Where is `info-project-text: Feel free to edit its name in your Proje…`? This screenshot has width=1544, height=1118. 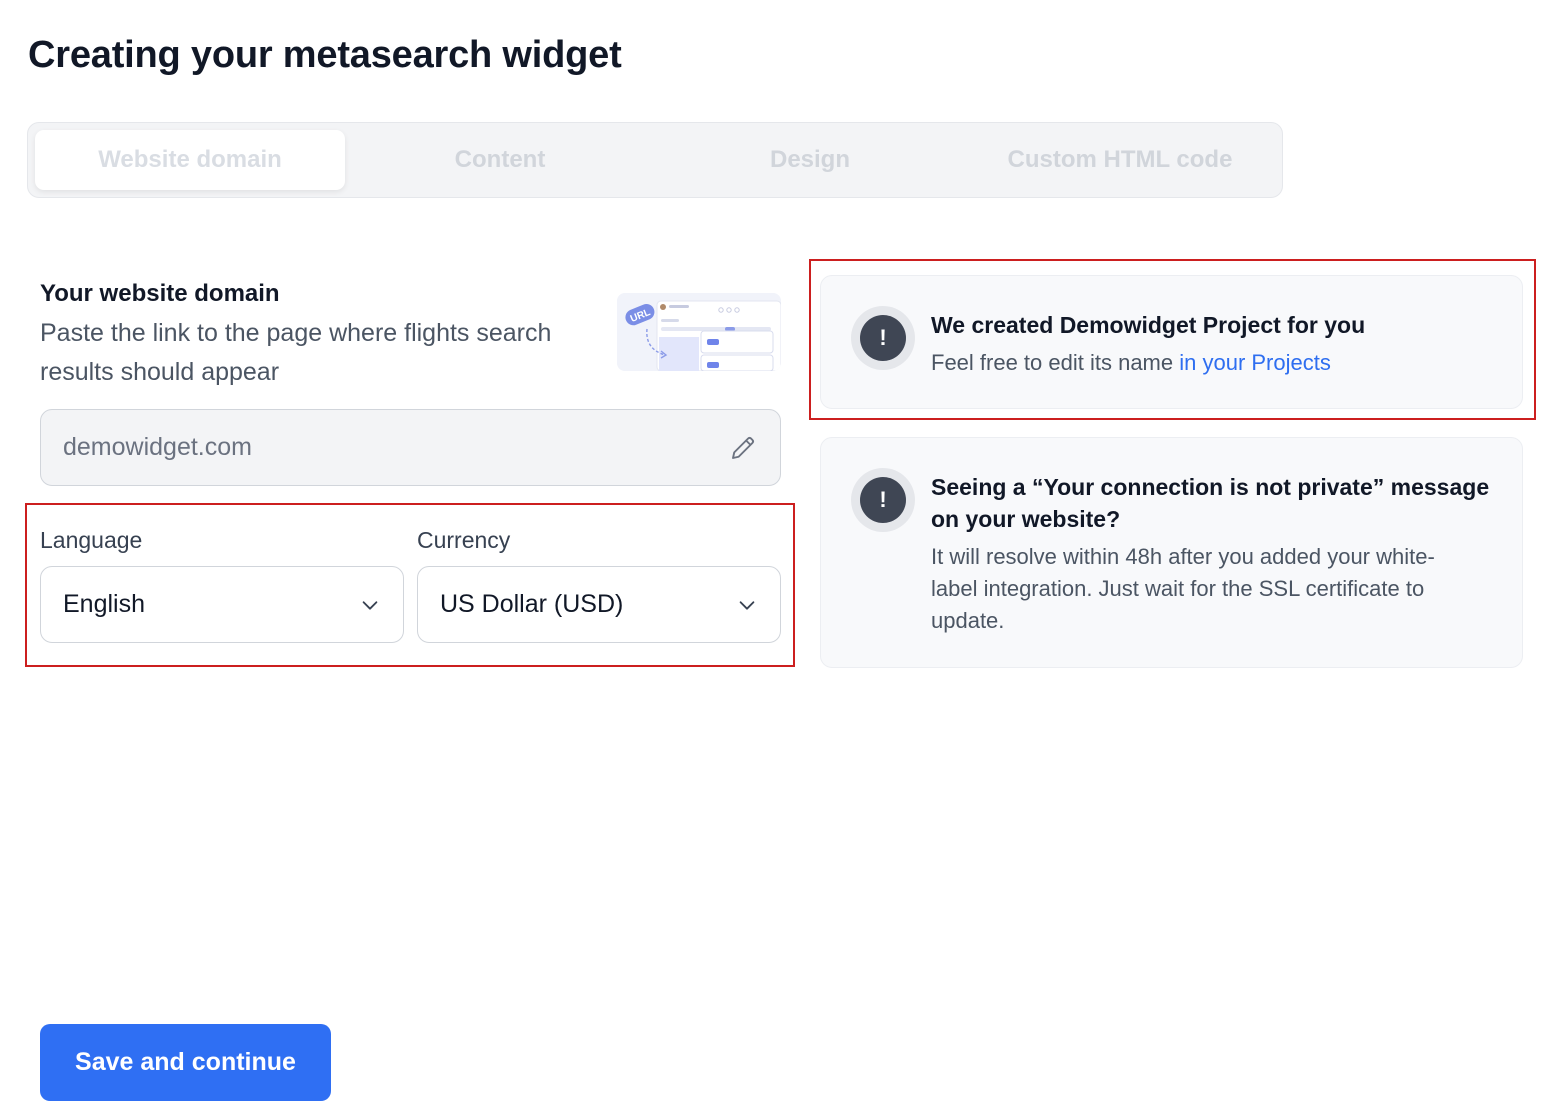 info-project-text: Feel free to edit its name in your Proje… is located at coordinates (1131, 362).